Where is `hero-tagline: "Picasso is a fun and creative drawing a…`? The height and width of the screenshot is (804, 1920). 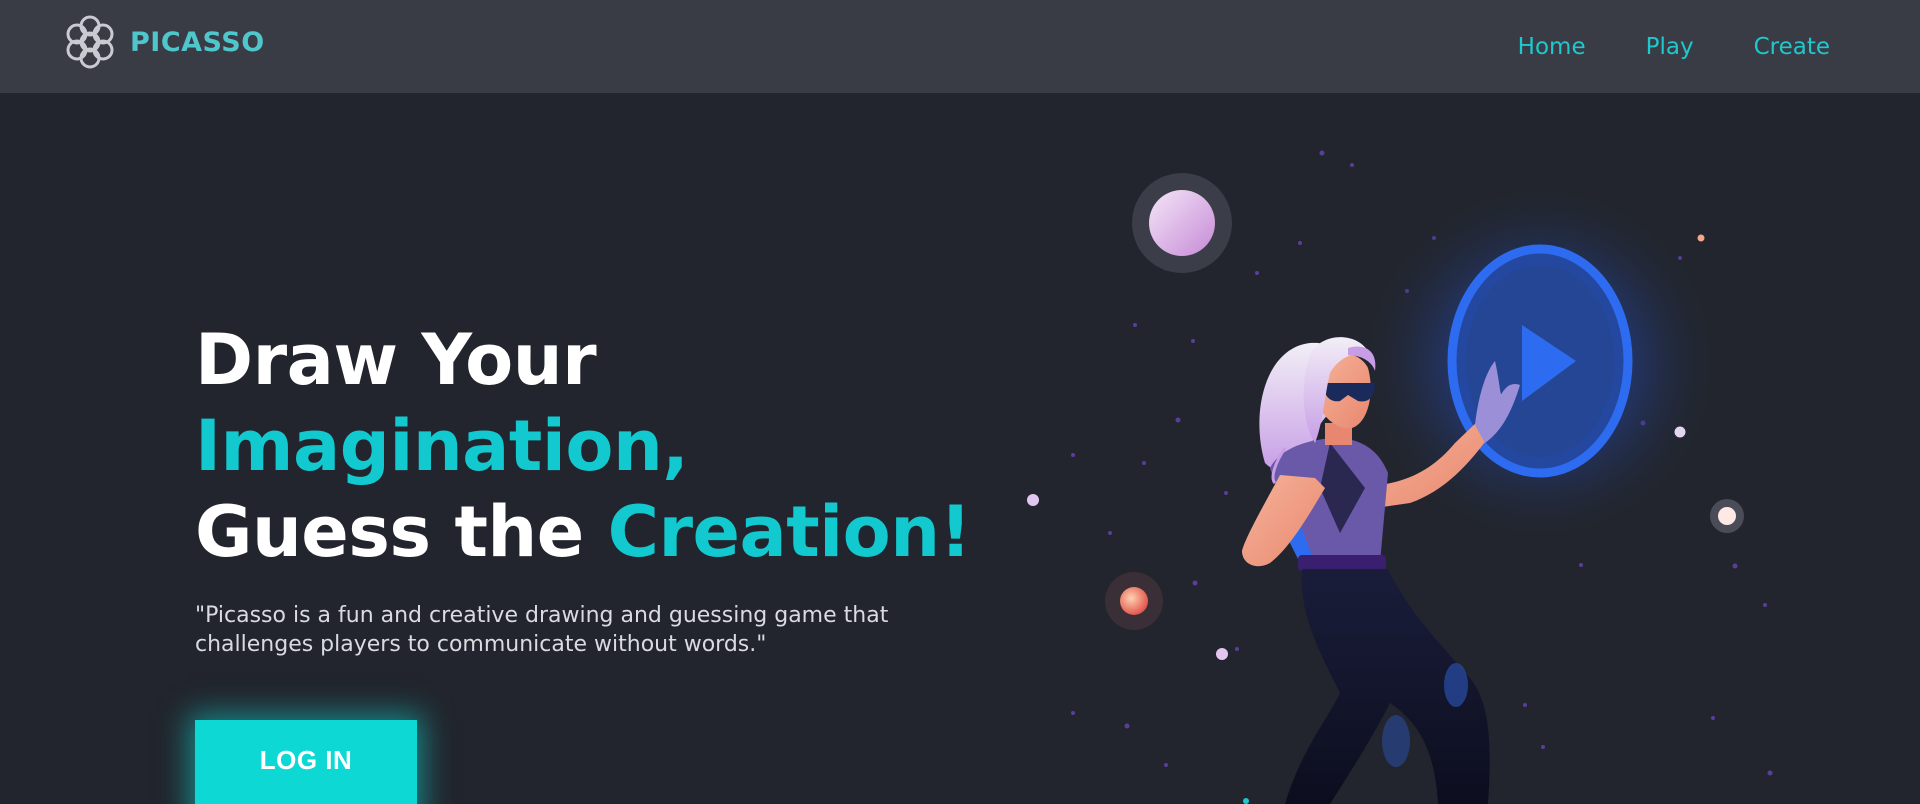
hero-tagline: "Picasso is a fun and creative drawing a… is located at coordinates (542, 630).